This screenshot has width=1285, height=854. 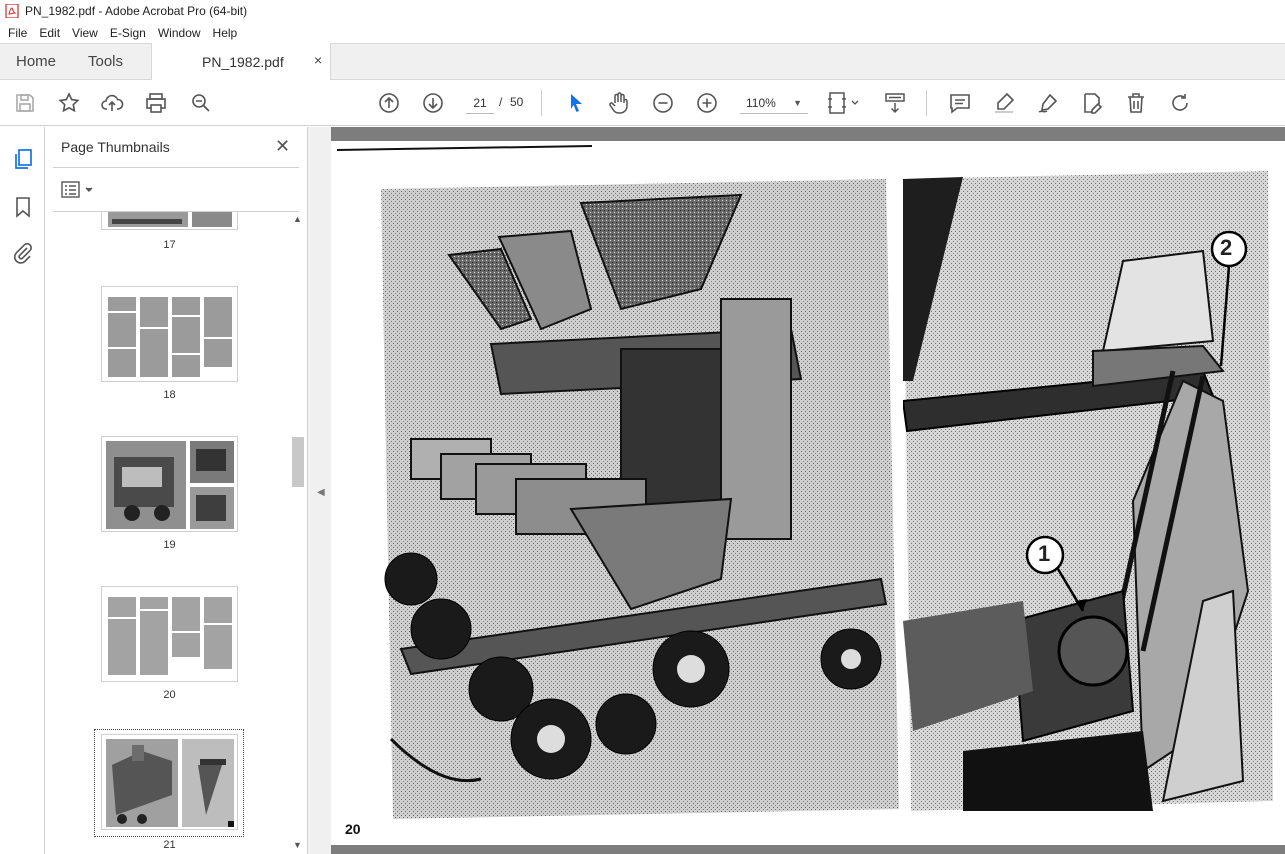 I want to click on bookmark-star-icon, so click(x=69, y=103).